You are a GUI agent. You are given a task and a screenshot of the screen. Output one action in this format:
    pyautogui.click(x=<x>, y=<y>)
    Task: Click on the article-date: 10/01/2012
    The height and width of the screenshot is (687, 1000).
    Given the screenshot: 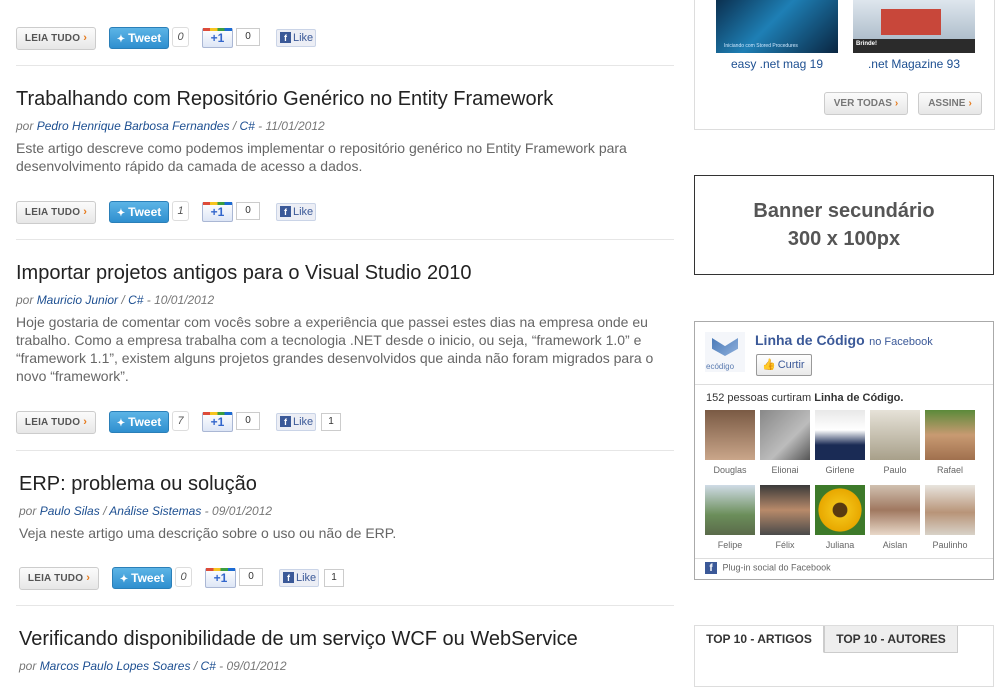 What is the action you would take?
    pyautogui.click(x=184, y=300)
    